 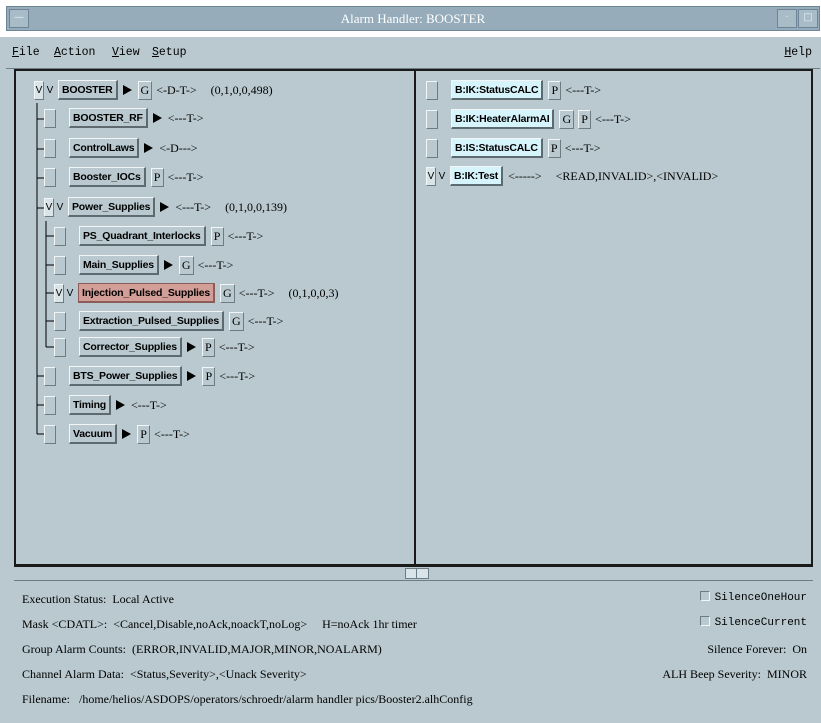 I want to click on channel-button: B:IS:StatusCALC, so click(x=497, y=148).